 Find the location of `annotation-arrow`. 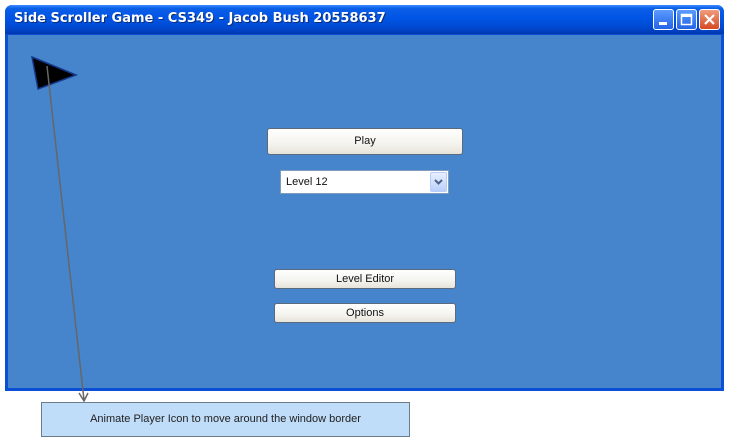

annotation-arrow is located at coordinates (67, 234).